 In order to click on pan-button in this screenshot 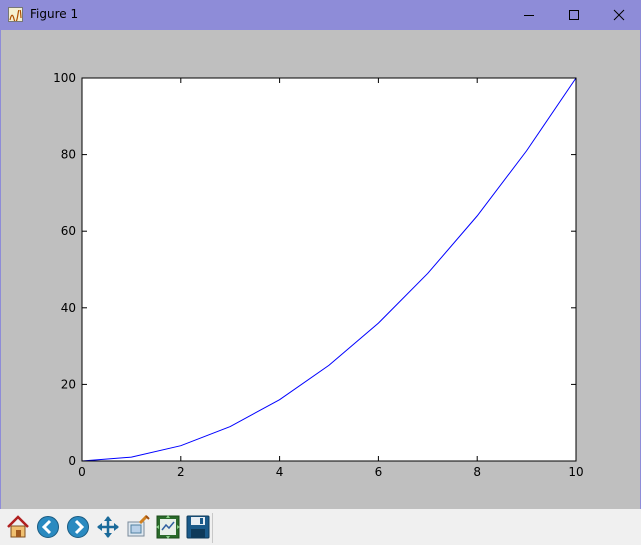, I will do `click(108, 527)`.